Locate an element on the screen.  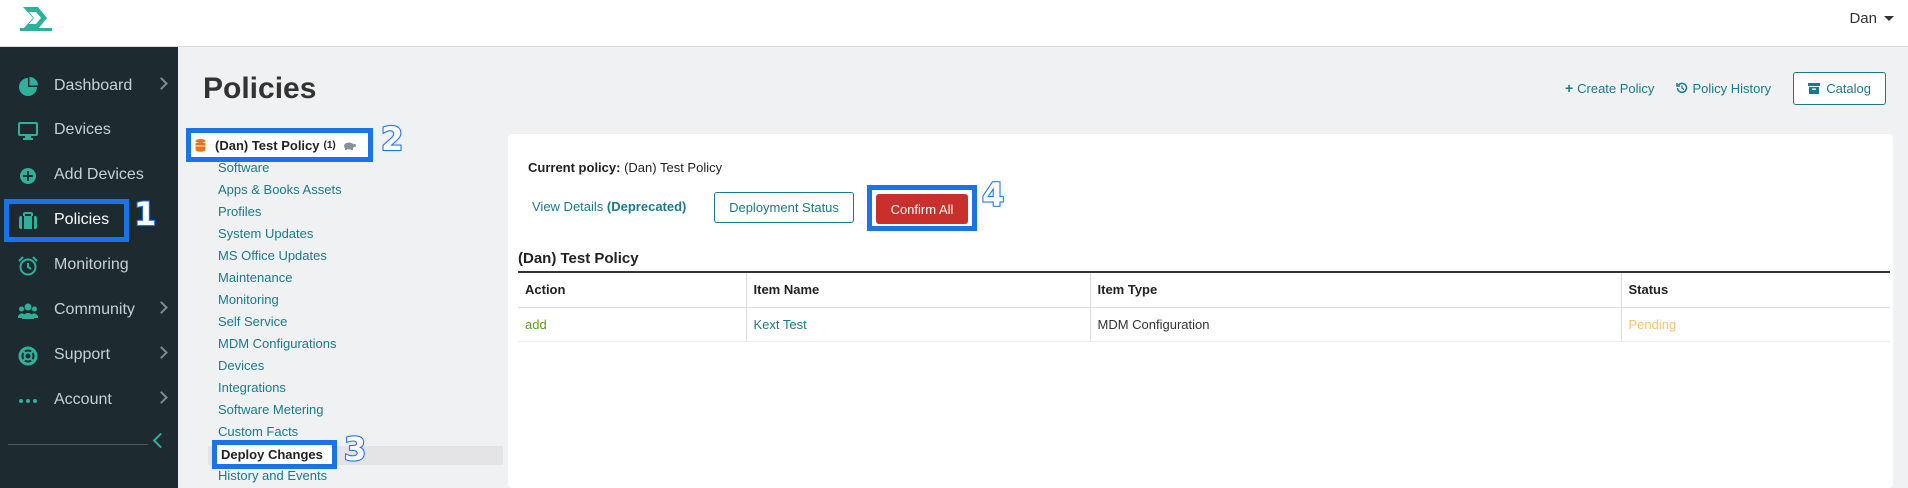
policy-nav-ms-office-updates: MS Office Updates is located at coordinates (272, 255).